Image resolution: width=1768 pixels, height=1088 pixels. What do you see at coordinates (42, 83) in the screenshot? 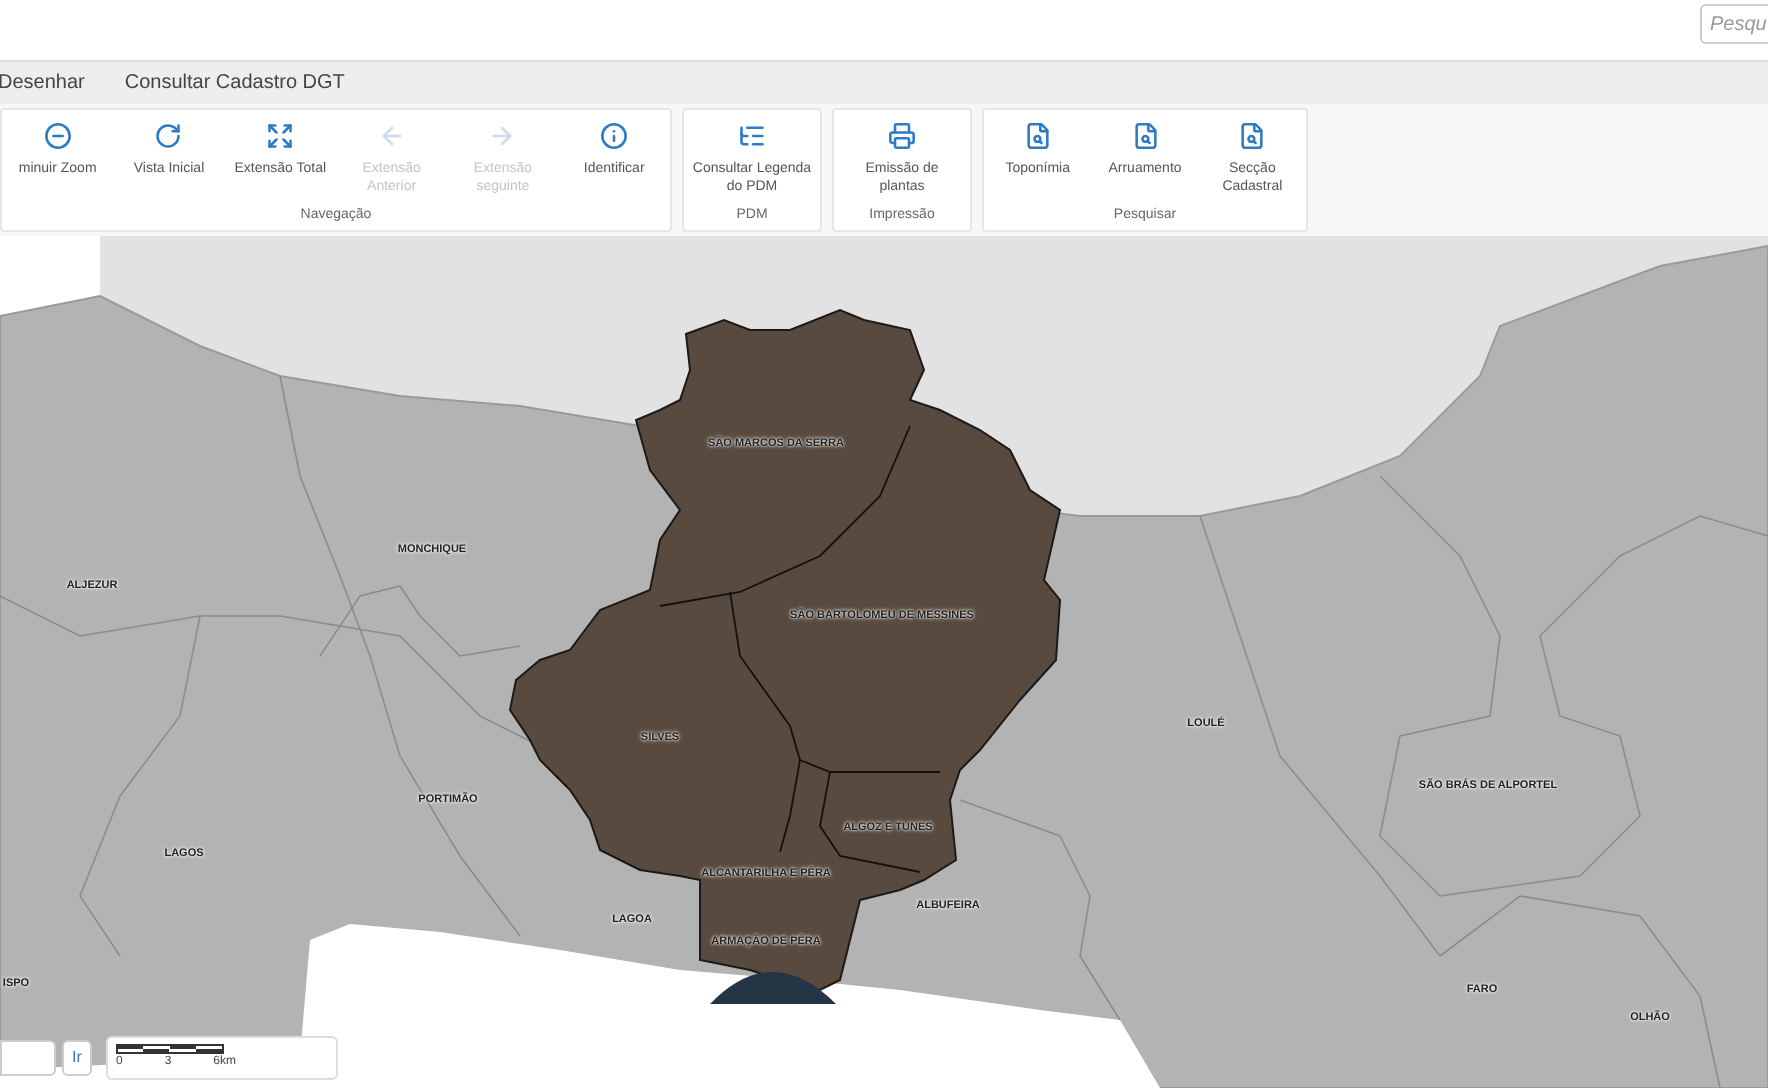
I see `menu-tab: Desenhar` at bounding box center [42, 83].